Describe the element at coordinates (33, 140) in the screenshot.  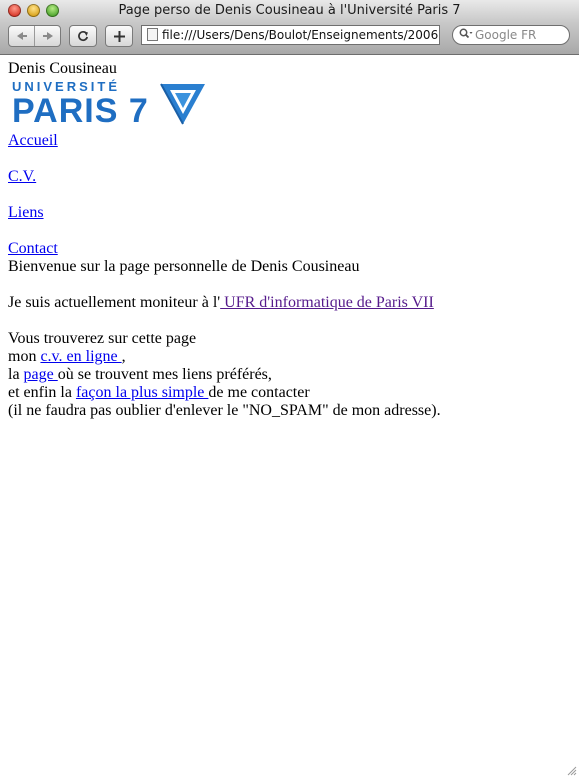
I see `nav-link-accueil: Accueil` at that location.